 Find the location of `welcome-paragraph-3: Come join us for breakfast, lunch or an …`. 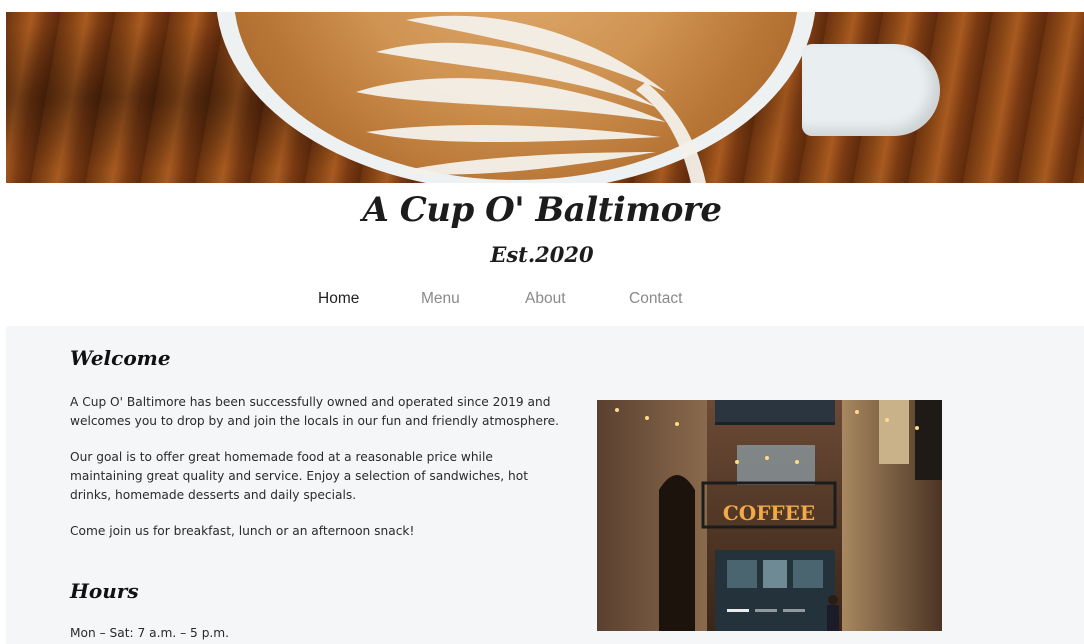

welcome-paragraph-3: Come join us for breakfast, lunch or an … is located at coordinates (242, 531).